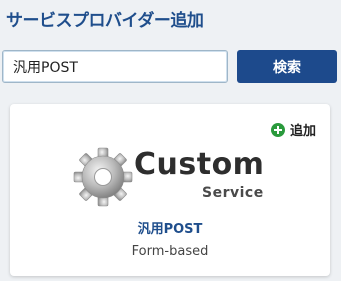 Image resolution: width=341 pixels, height=281 pixels. What do you see at coordinates (287, 66) in the screenshot?
I see `search-button: 検索` at bounding box center [287, 66].